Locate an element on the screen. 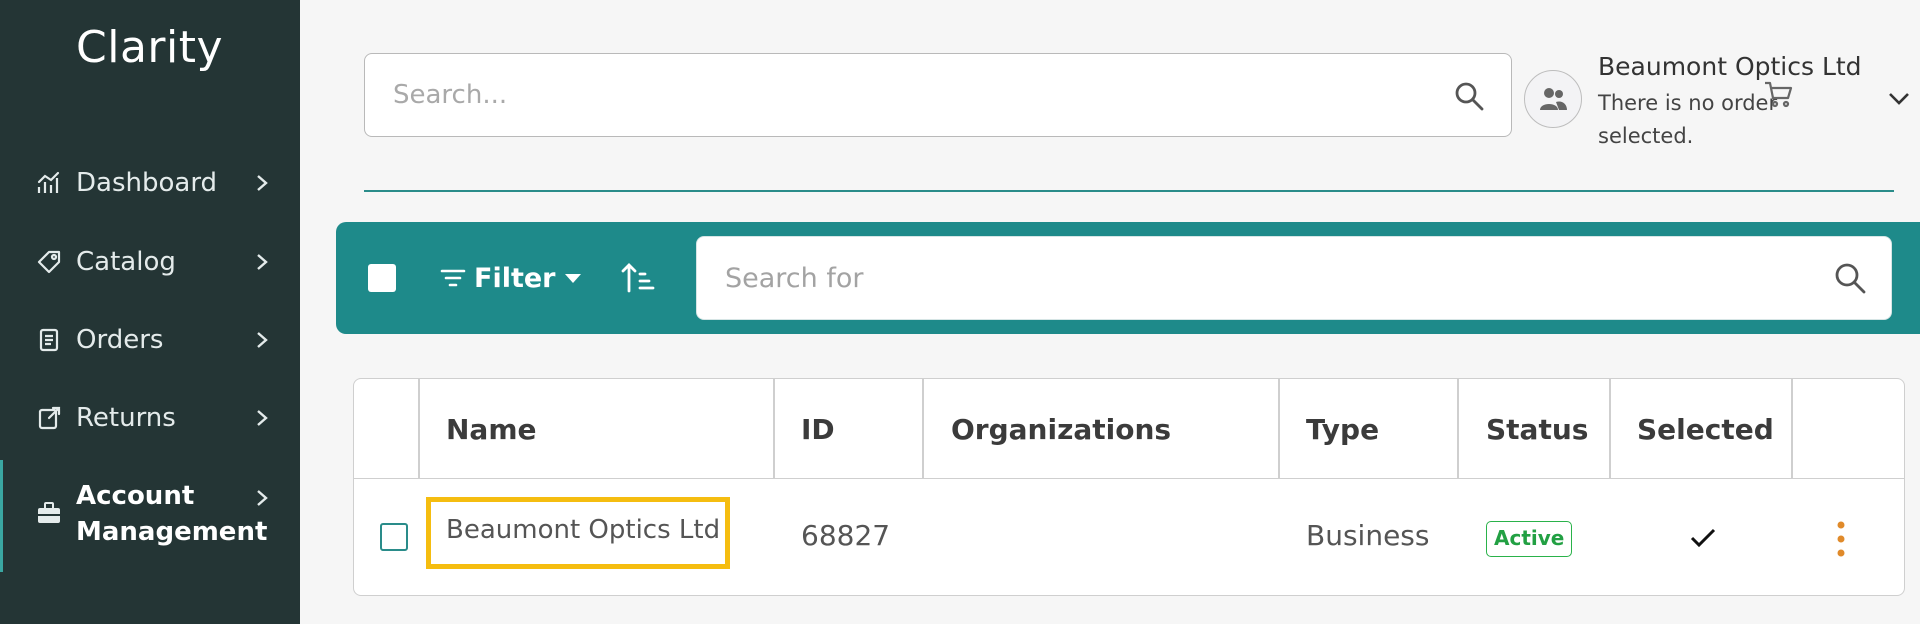 The image size is (1920, 624). filter-label: Filter is located at coordinates (515, 278).